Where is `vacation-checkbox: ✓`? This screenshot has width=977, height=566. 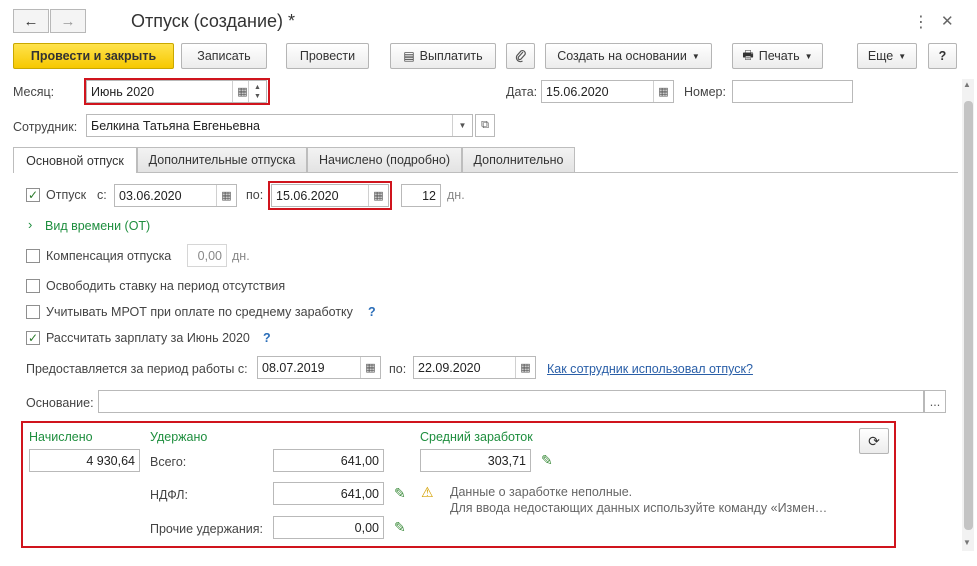 vacation-checkbox: ✓ is located at coordinates (33, 195).